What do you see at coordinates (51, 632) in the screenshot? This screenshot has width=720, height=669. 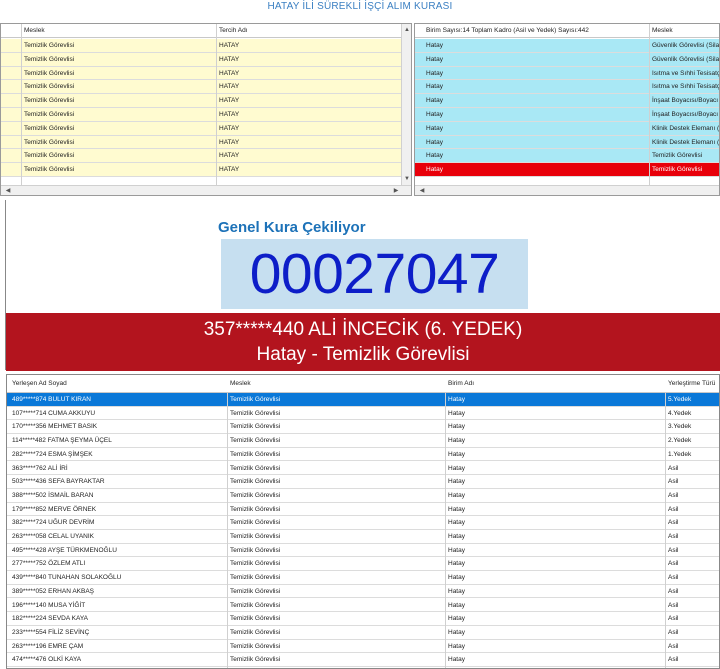 I see `ad-soyad-cell: 233*****554 FİLİZ SEVİNÇ` at bounding box center [51, 632].